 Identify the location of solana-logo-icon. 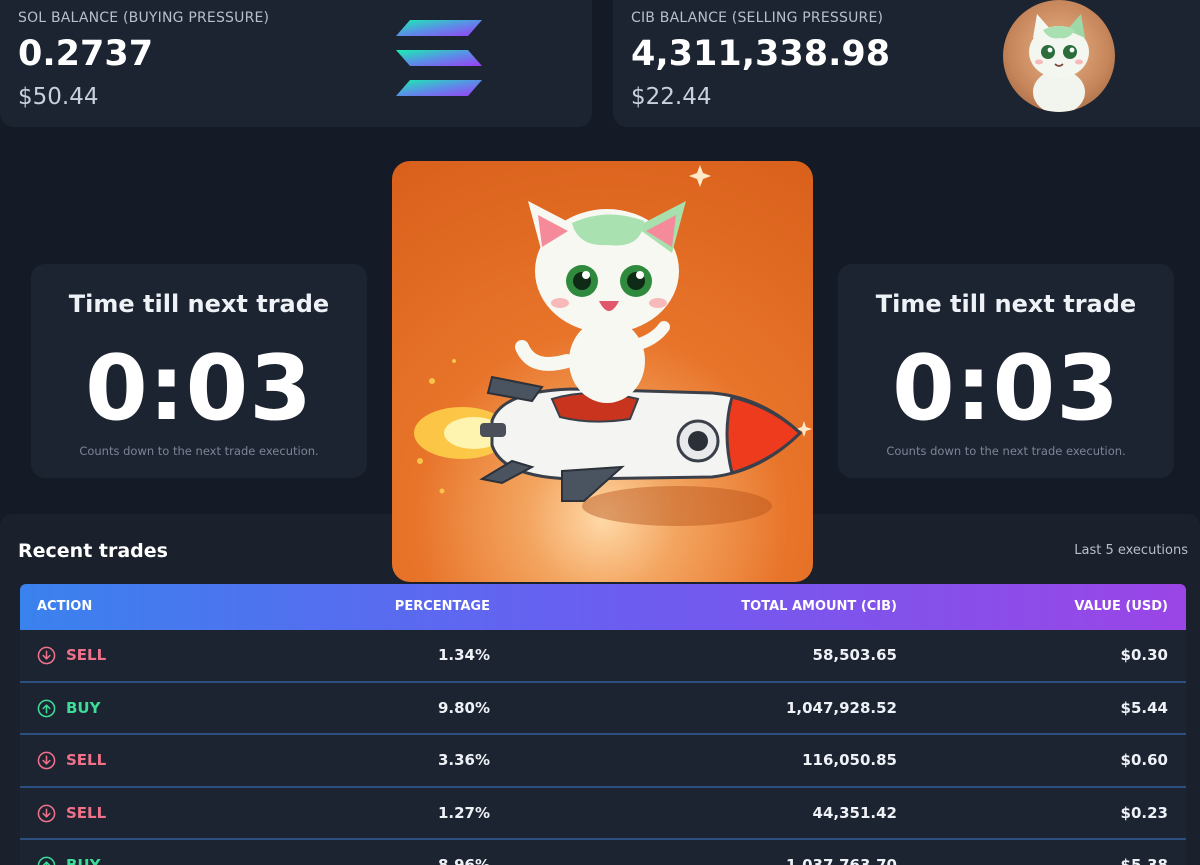
(439, 58).